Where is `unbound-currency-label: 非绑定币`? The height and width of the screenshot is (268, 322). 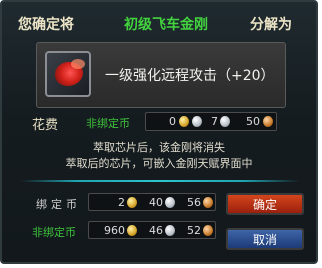
unbound-currency-label: 非绑定币 is located at coordinates (54, 232).